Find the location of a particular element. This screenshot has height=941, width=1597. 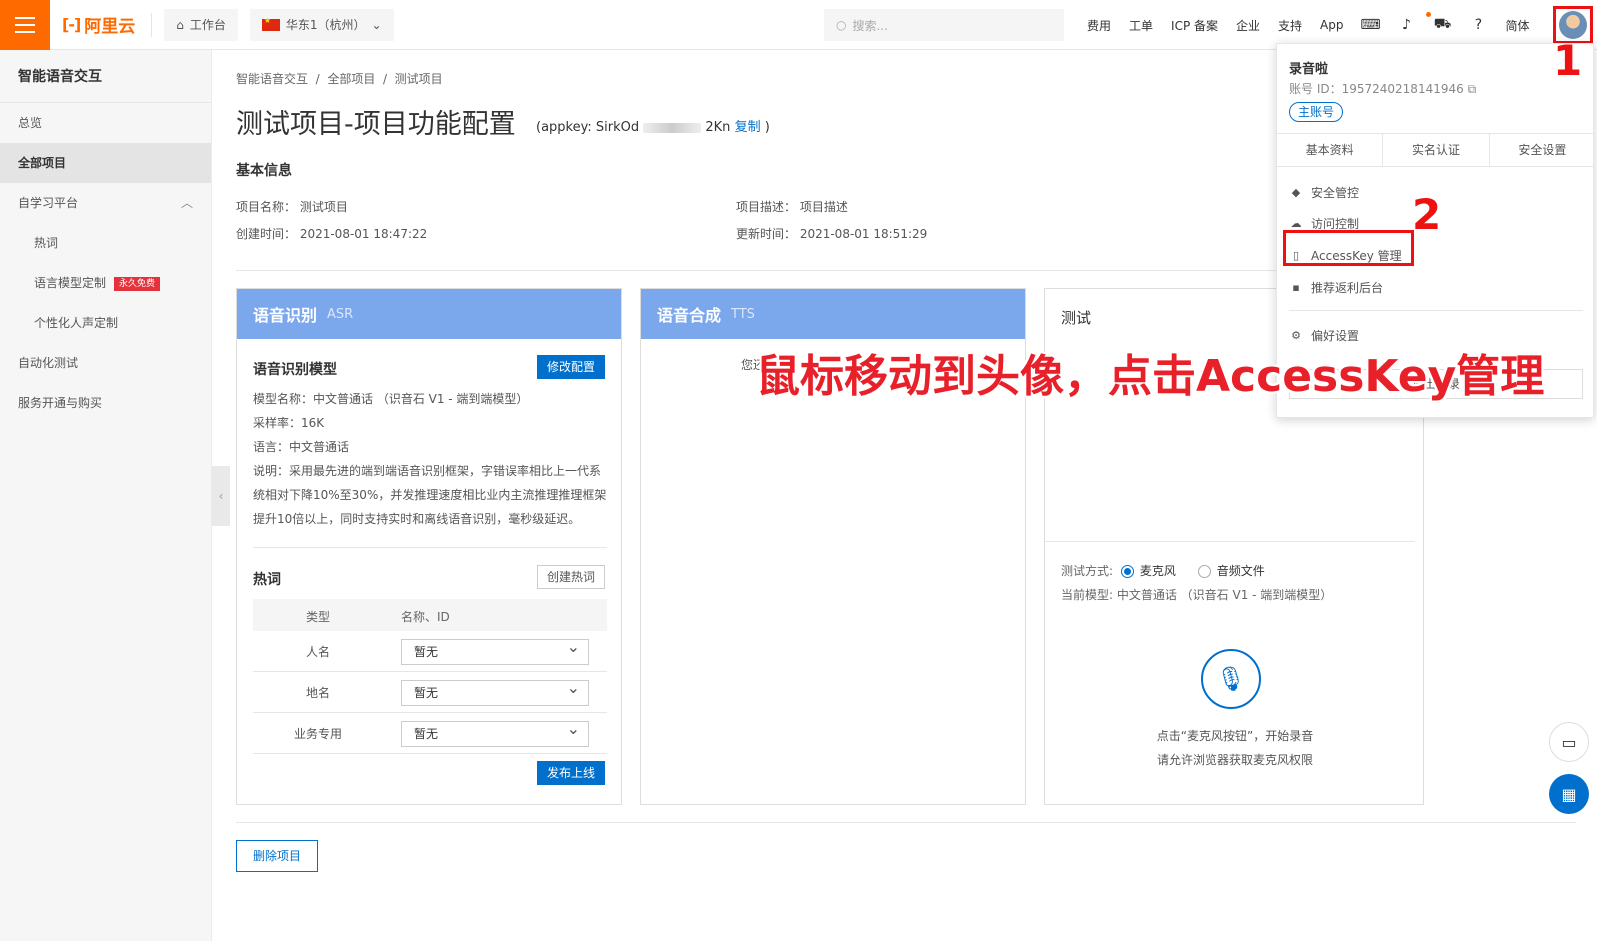

asr-model-title: 语音识别模型 is located at coordinates (295, 370).